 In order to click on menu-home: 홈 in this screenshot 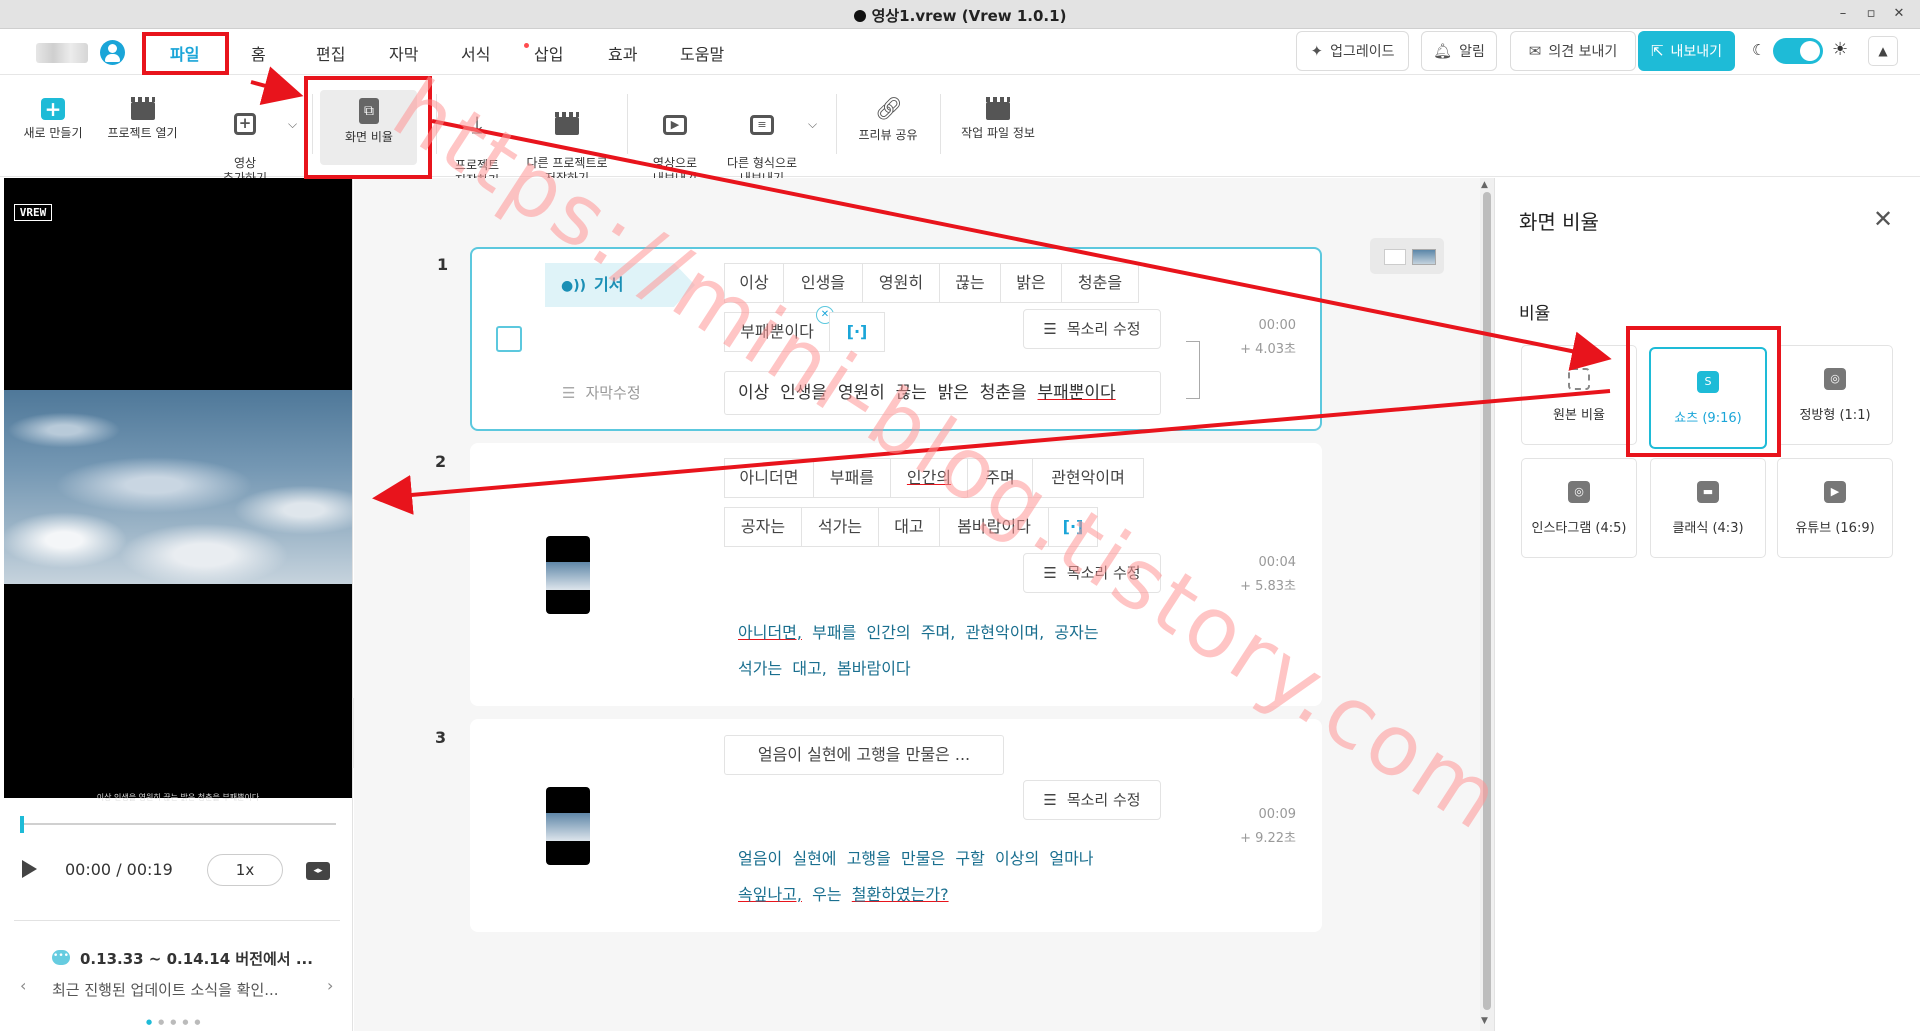, I will do `click(258, 53)`.